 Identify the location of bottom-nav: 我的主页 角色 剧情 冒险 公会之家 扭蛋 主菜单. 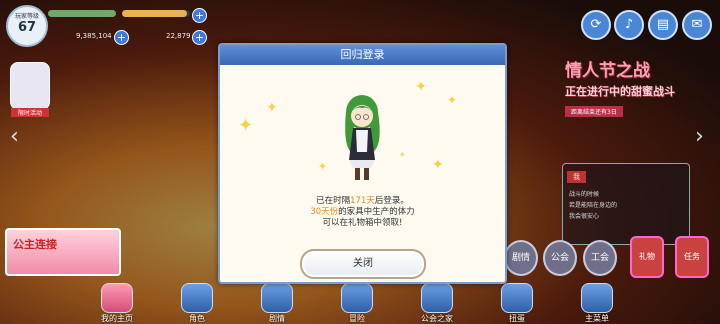
(400, 303).